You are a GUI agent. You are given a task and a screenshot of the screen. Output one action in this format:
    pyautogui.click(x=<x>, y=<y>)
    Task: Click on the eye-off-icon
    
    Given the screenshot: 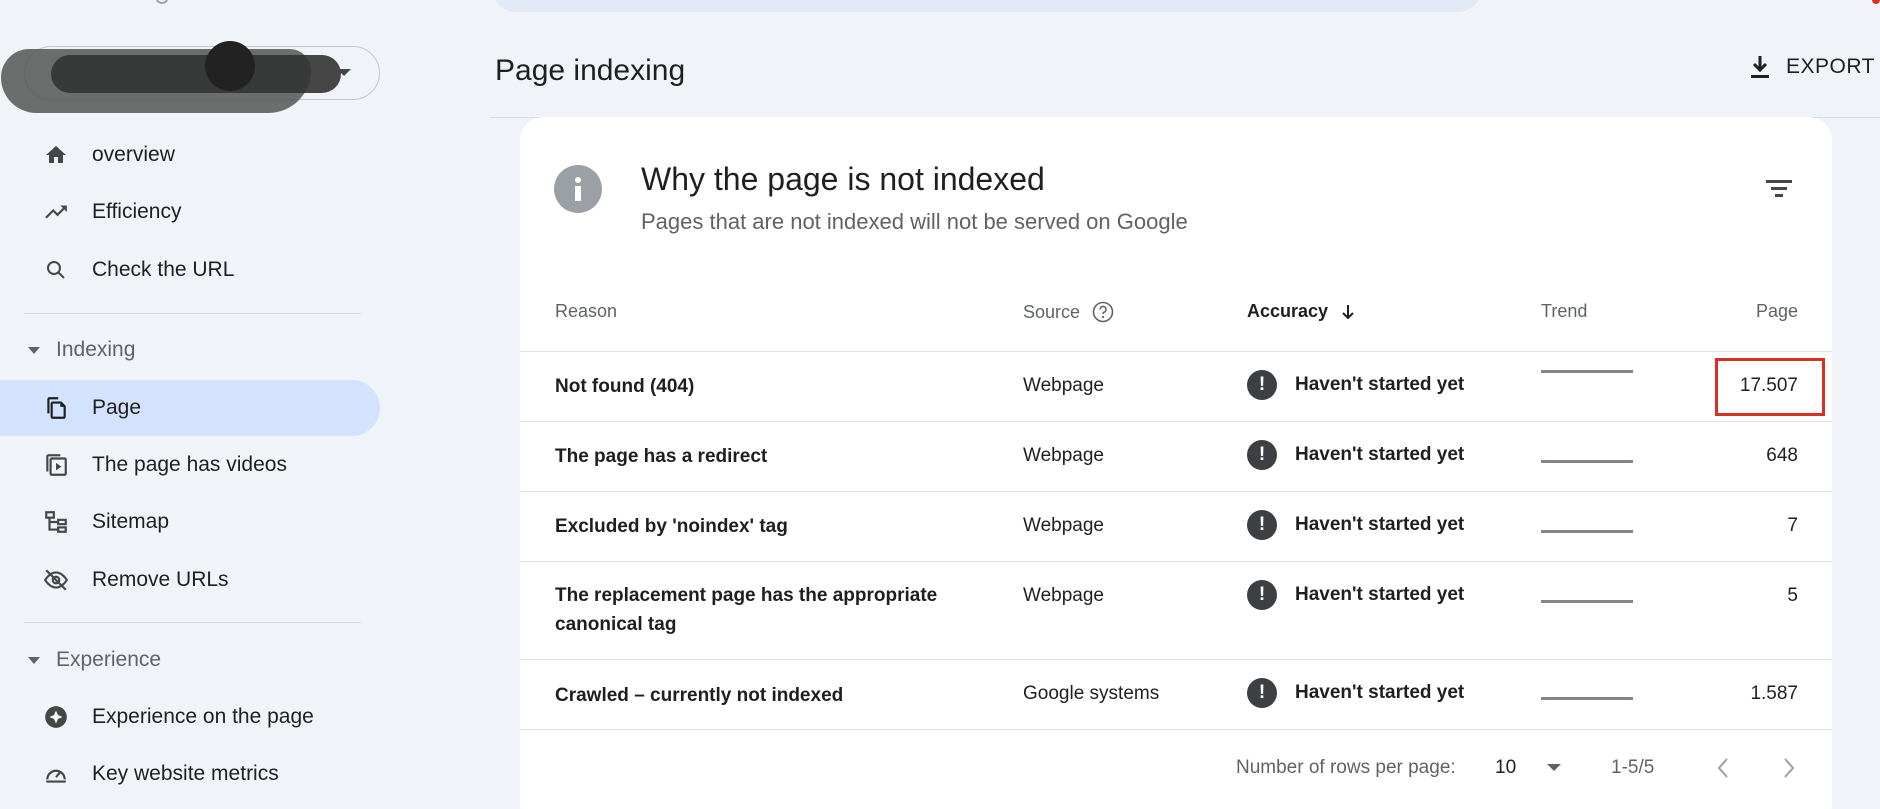 What is the action you would take?
    pyautogui.click(x=56, y=580)
    